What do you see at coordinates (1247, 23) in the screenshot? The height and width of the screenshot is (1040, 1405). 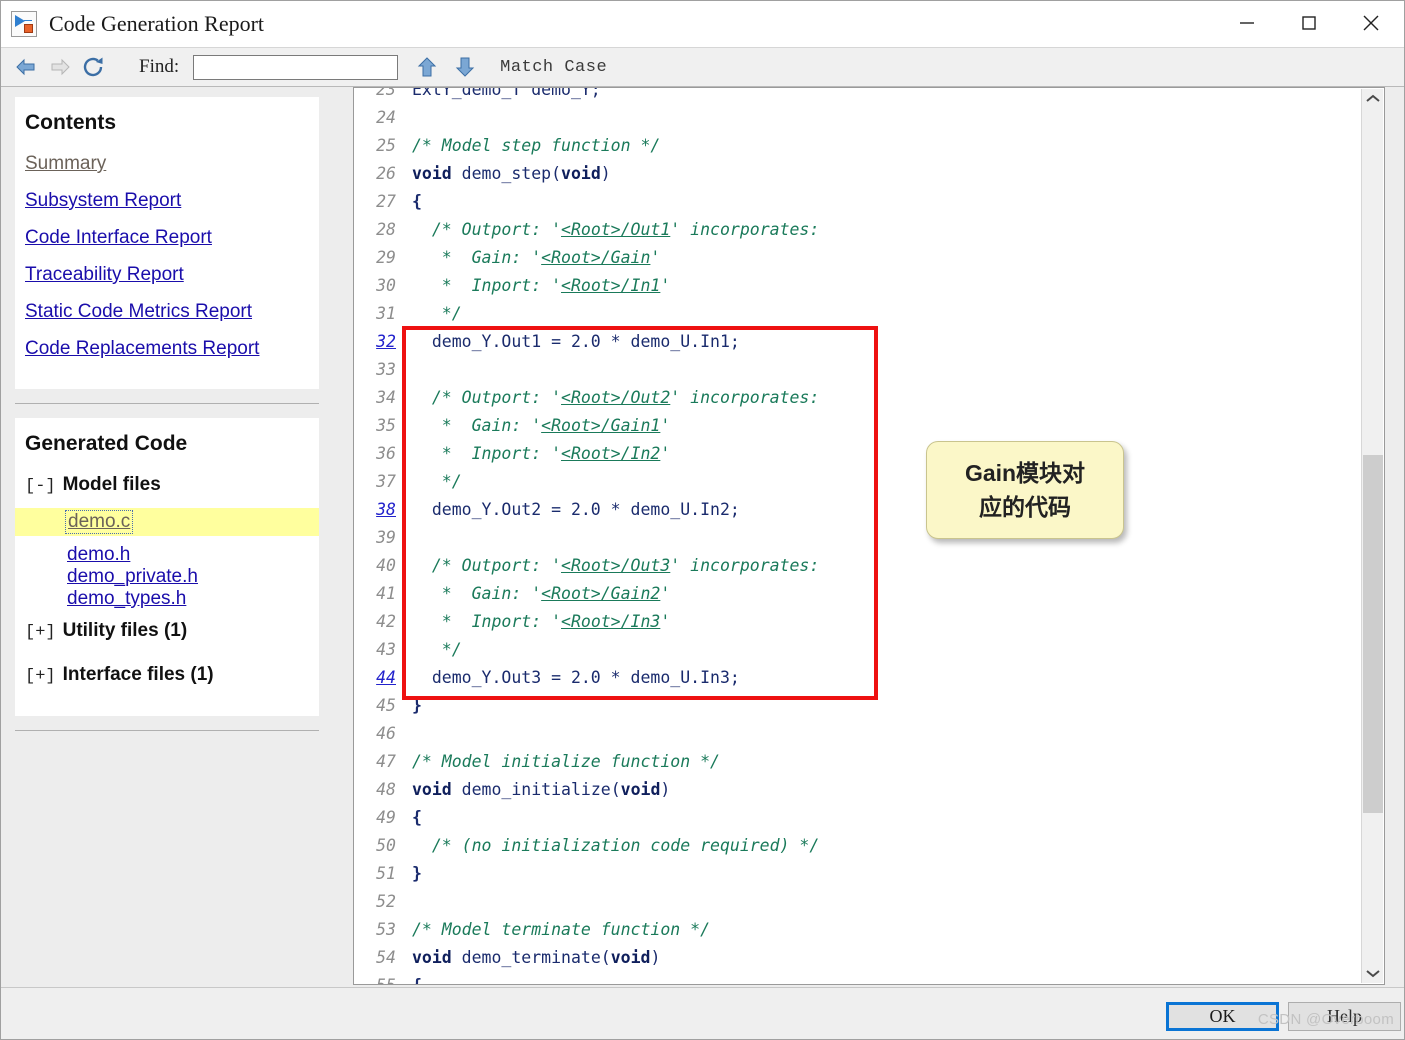 I see `minimize-button` at bounding box center [1247, 23].